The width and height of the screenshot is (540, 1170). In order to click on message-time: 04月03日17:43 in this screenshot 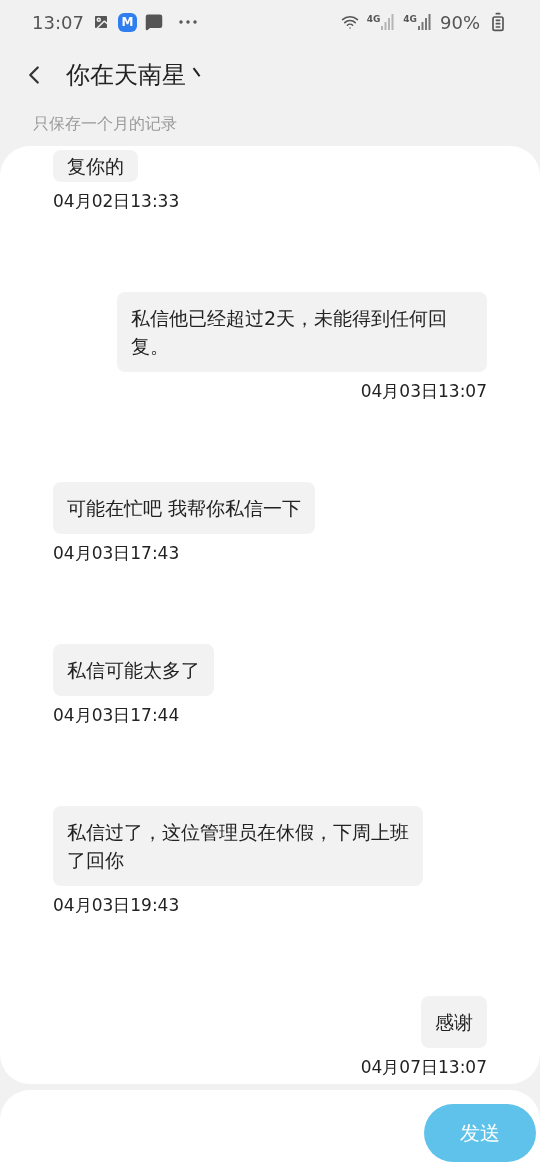, I will do `click(116, 553)`.